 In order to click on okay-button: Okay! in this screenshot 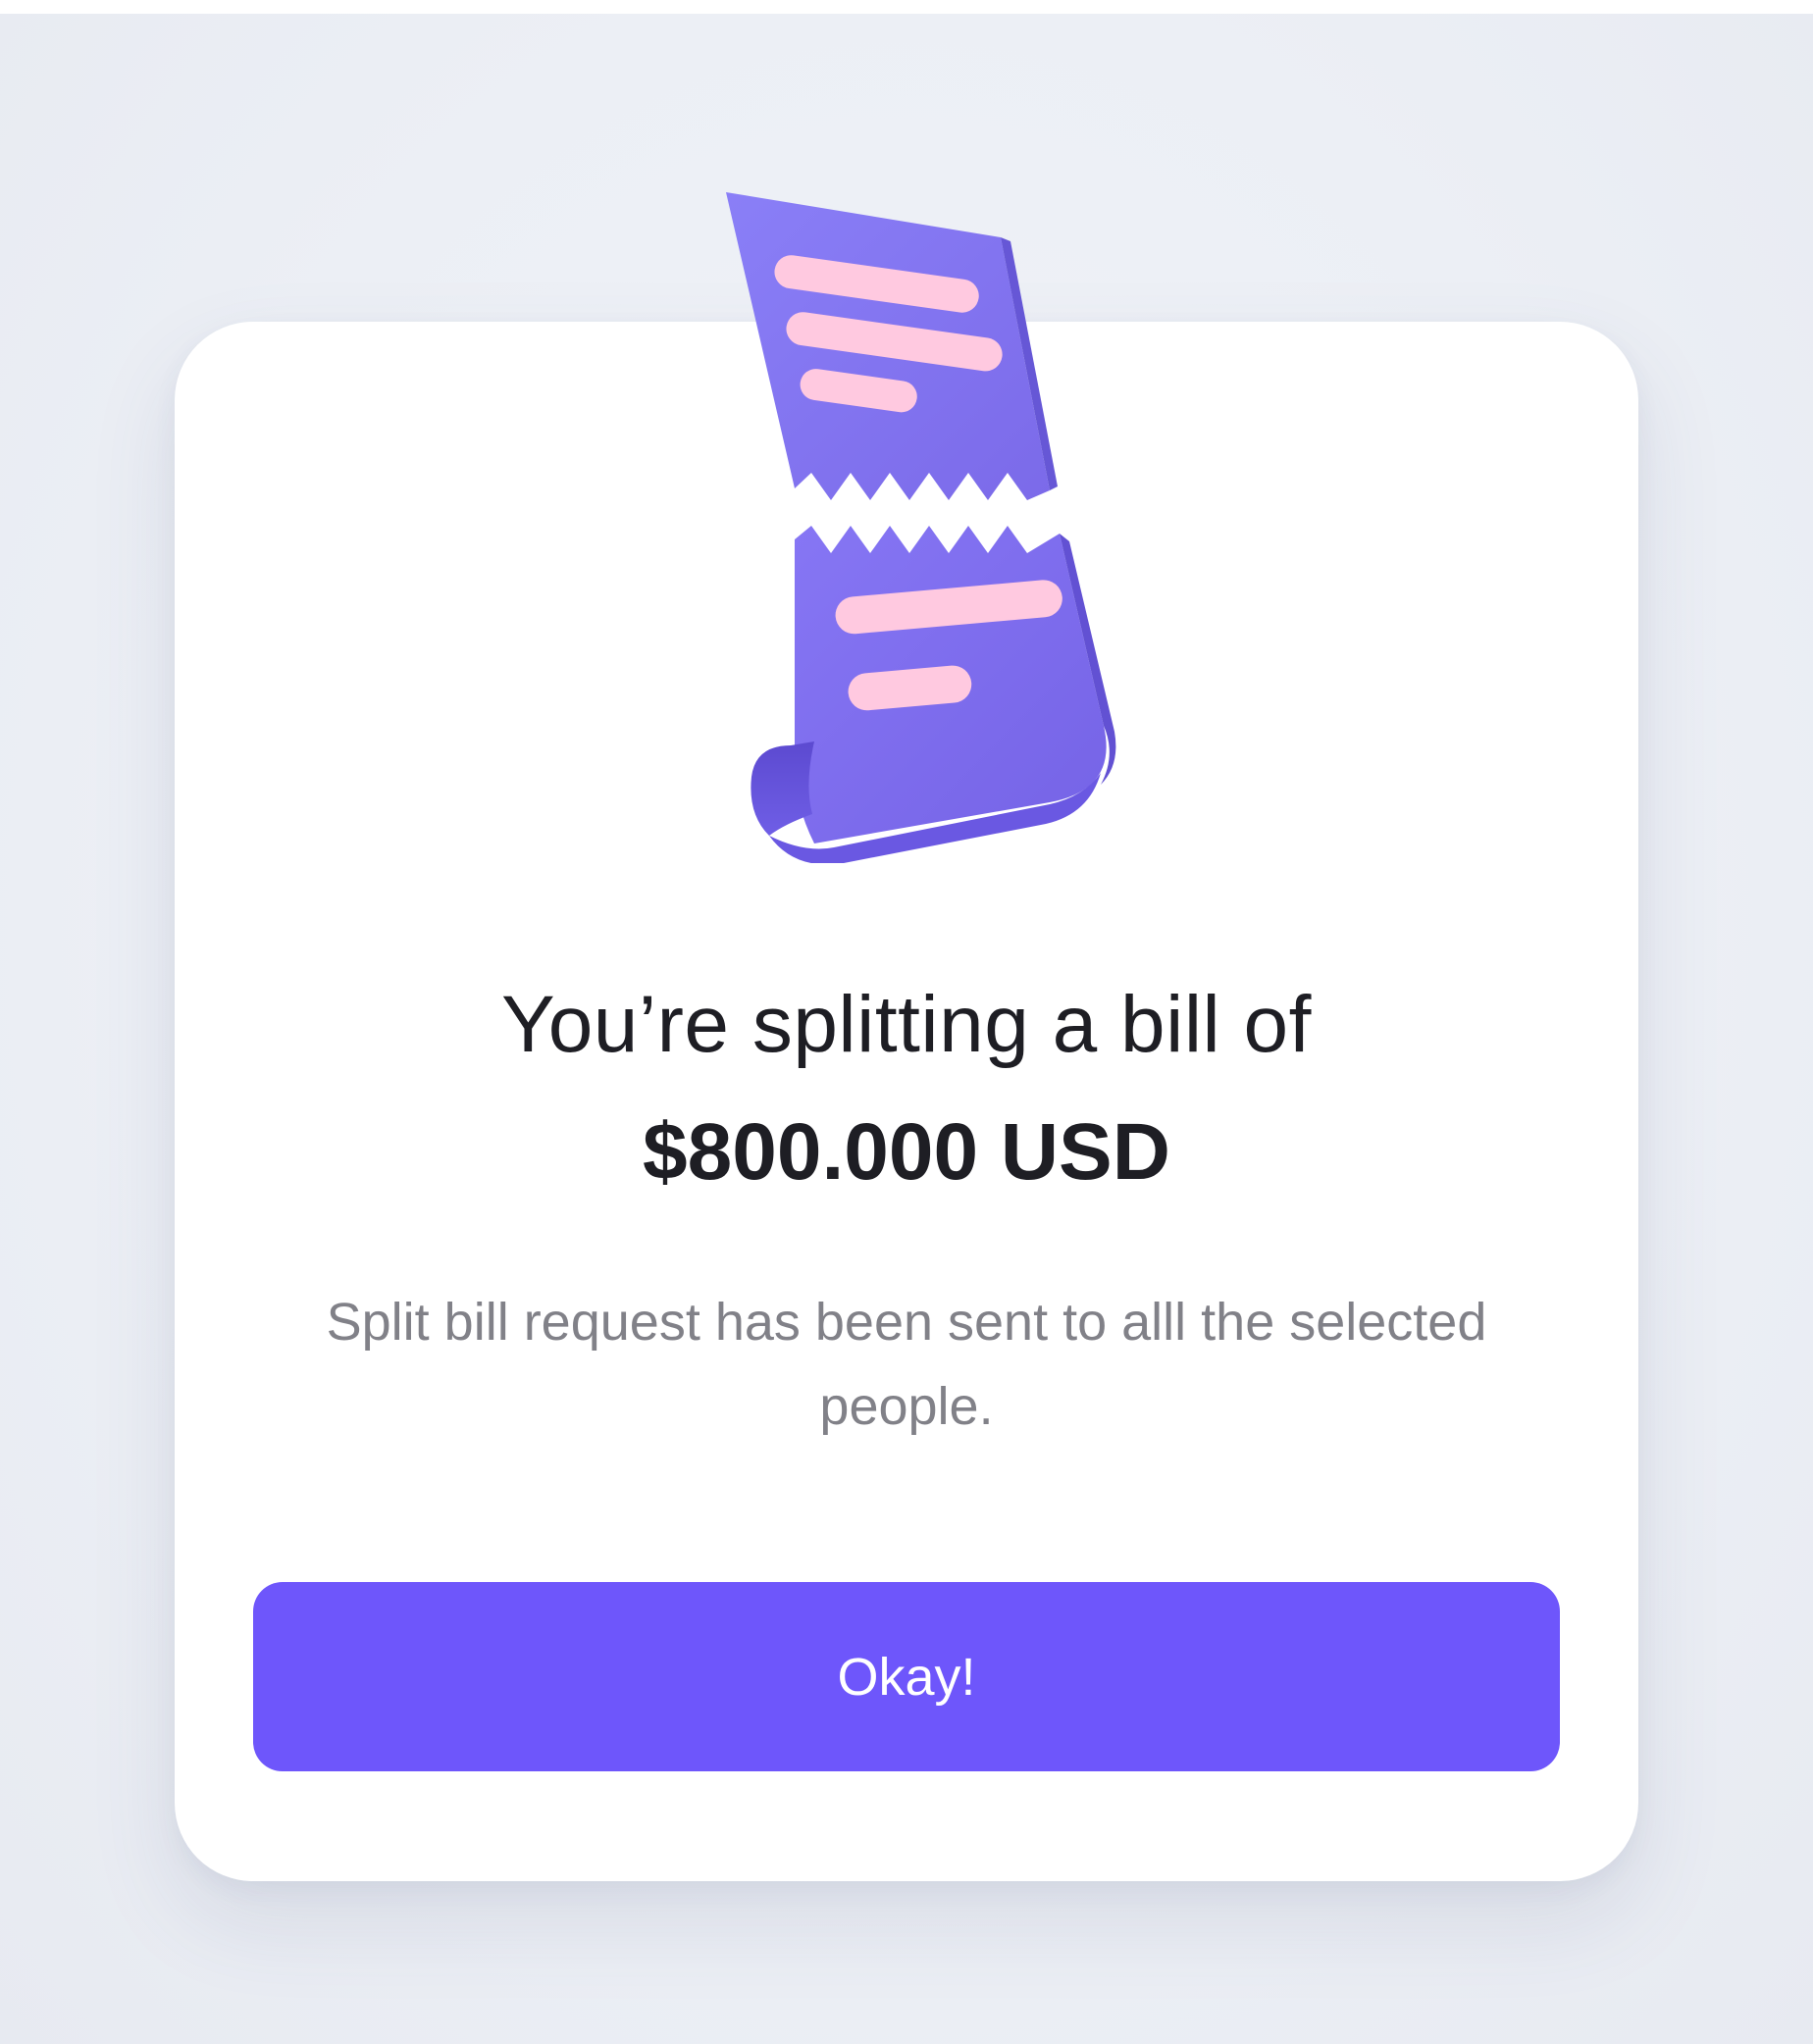, I will do `click(906, 1677)`.